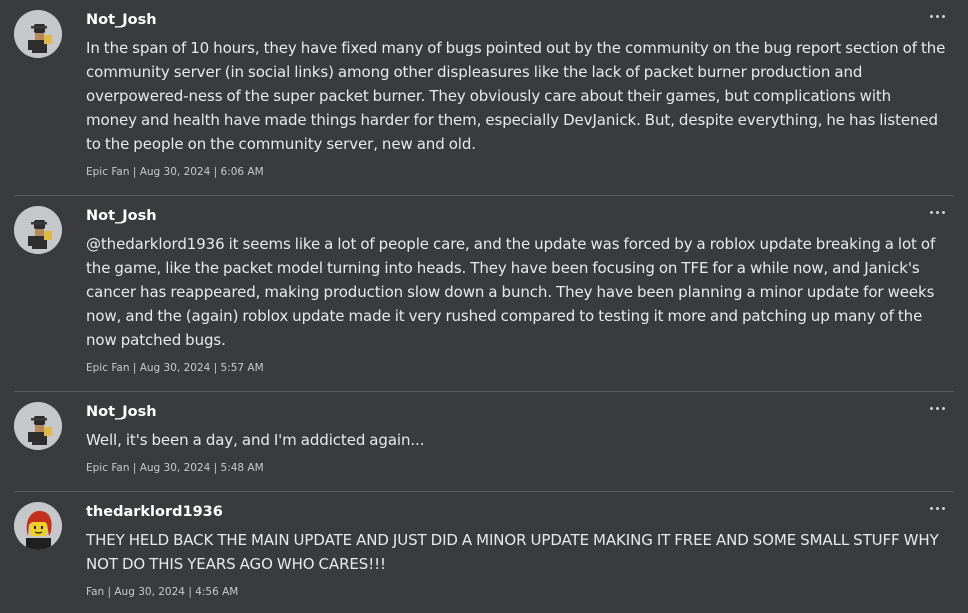  Describe the element at coordinates (38, 526) in the screenshot. I see `red-hair-avatar-icon` at that location.